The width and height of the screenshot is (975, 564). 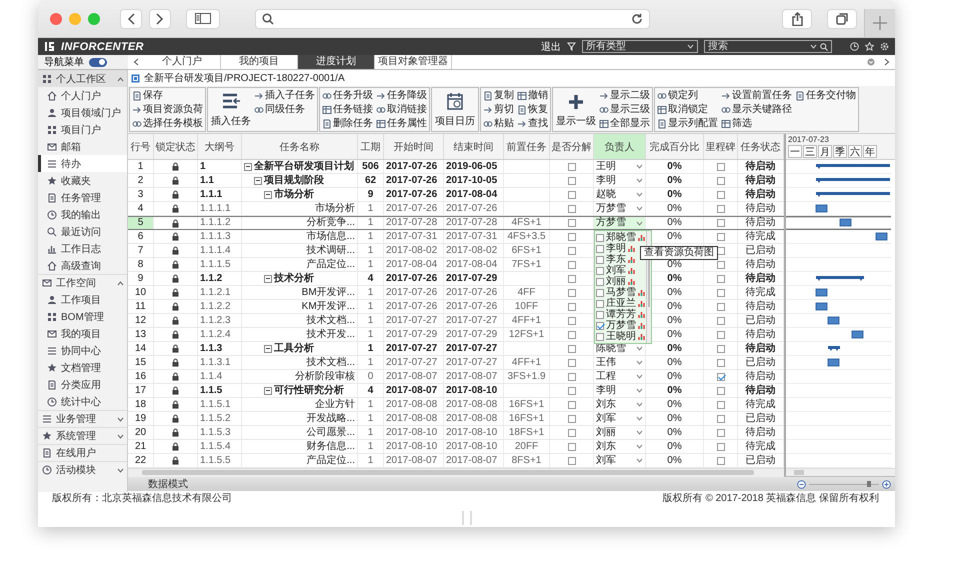 What do you see at coordinates (795, 151) in the screenshot?
I see `timescale-button: 一` at bounding box center [795, 151].